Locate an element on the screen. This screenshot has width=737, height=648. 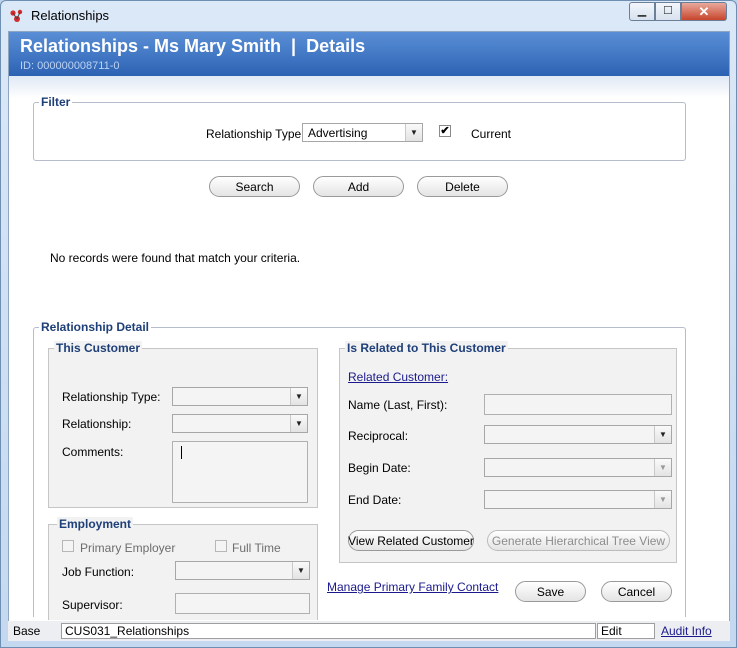
tc-relationship-type-select: ▼ is located at coordinates (240, 396).